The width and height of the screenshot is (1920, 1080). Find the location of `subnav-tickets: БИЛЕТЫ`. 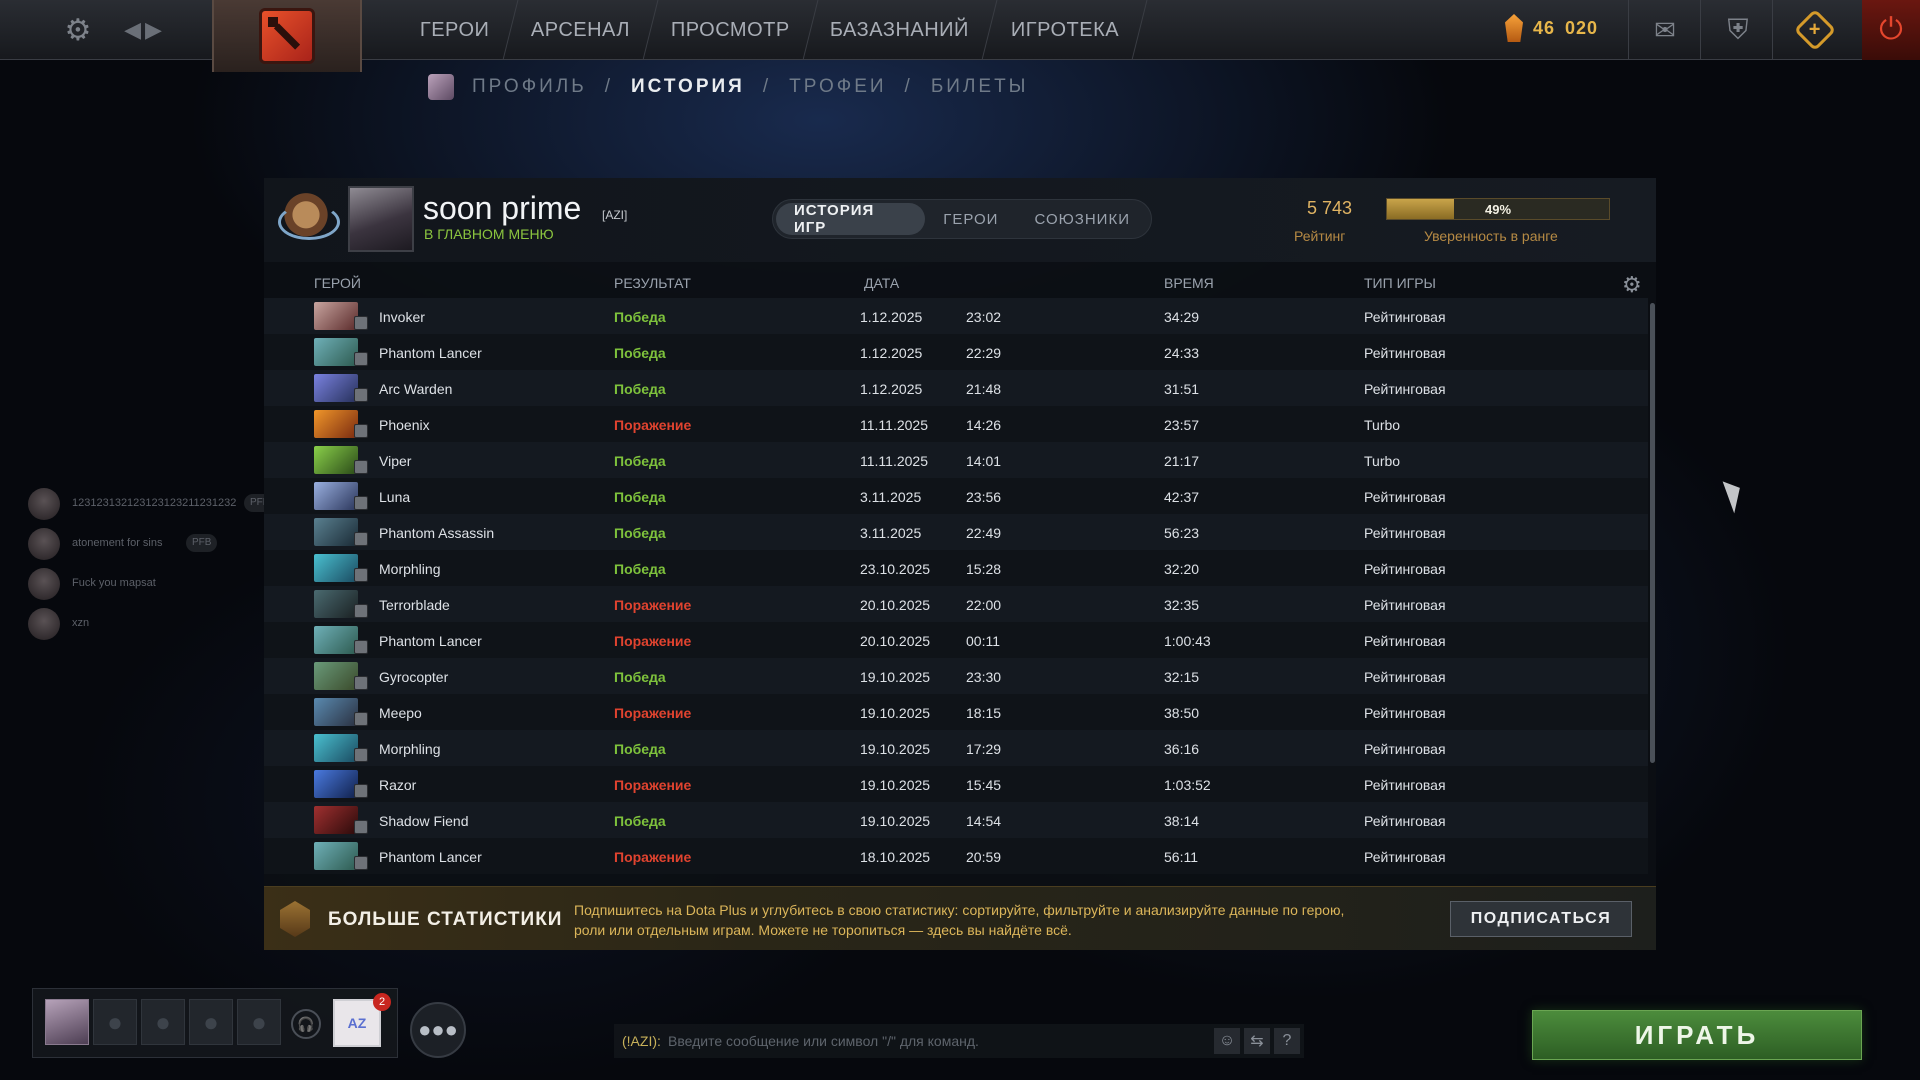

subnav-tickets: БИЛЕТЫ is located at coordinates (980, 87).